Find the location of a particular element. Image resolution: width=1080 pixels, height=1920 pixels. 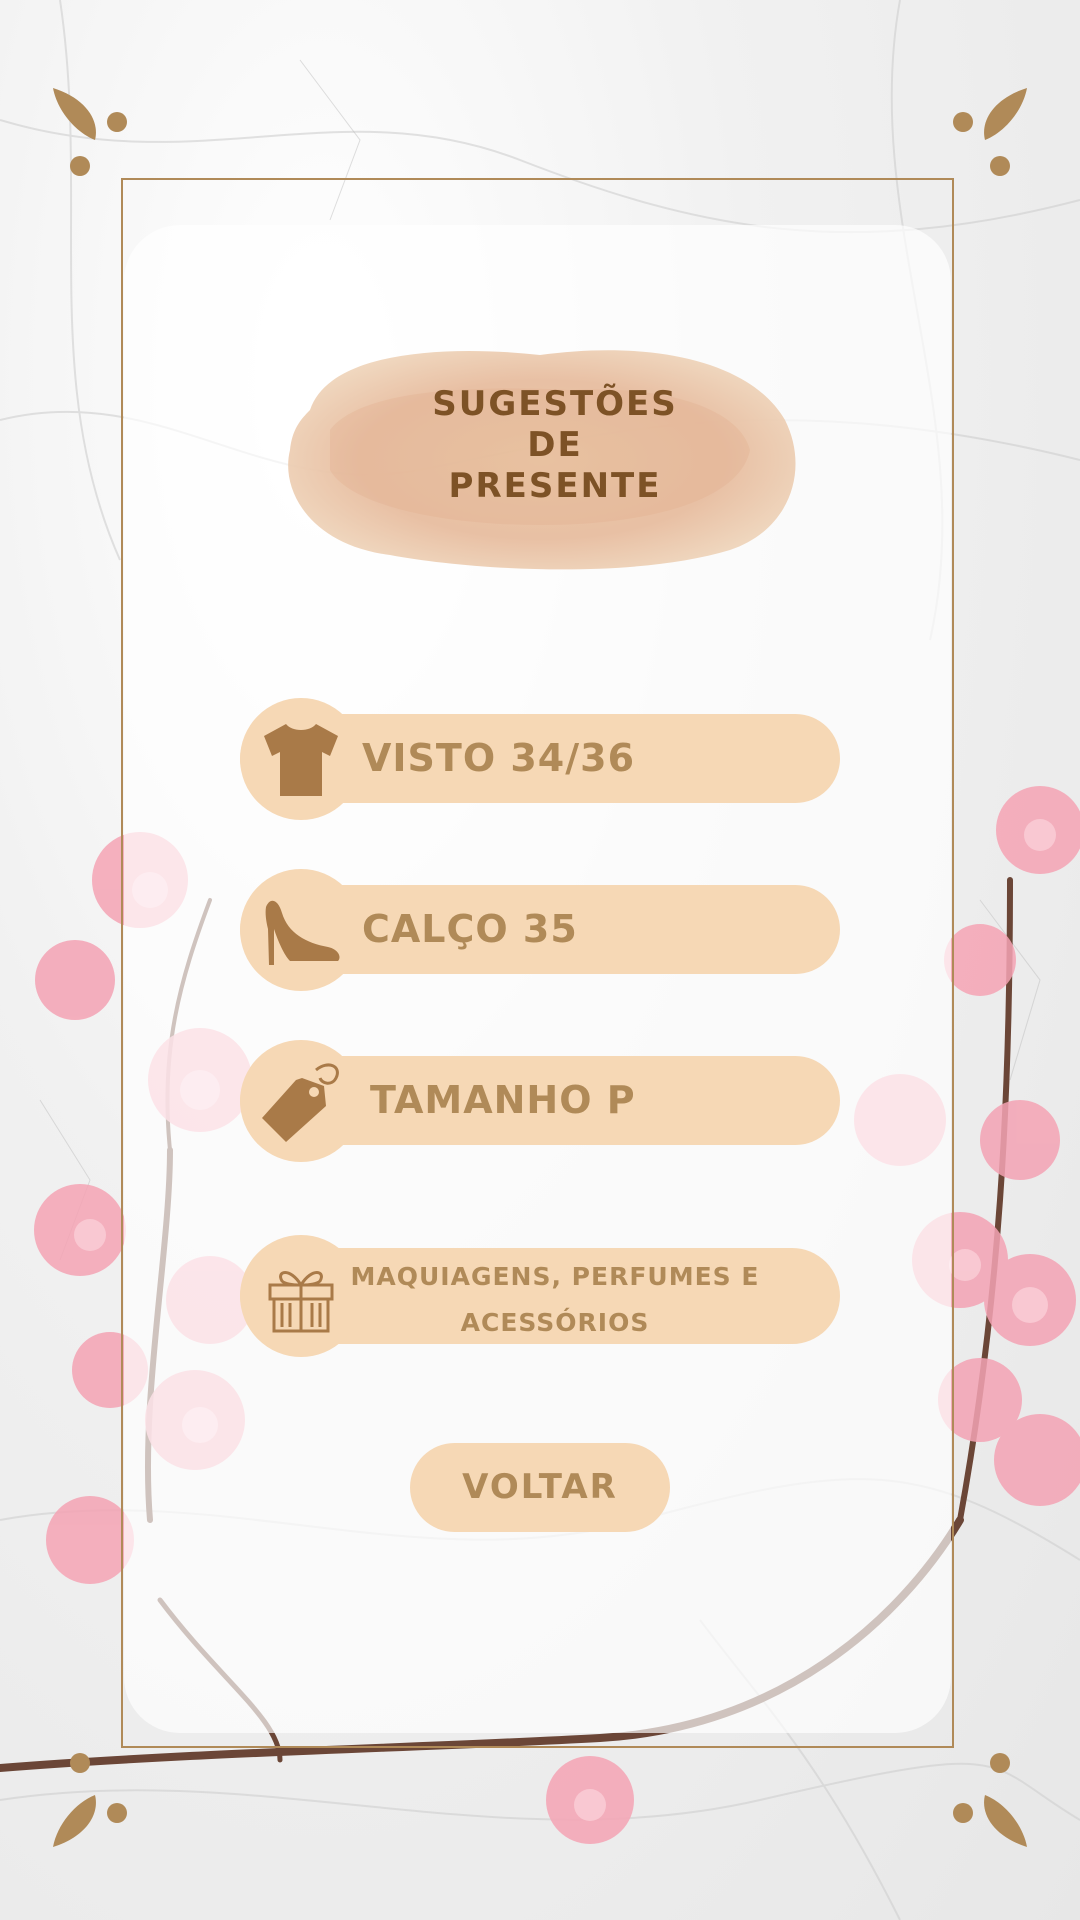

tshirt-icon is located at coordinates (301, 759).